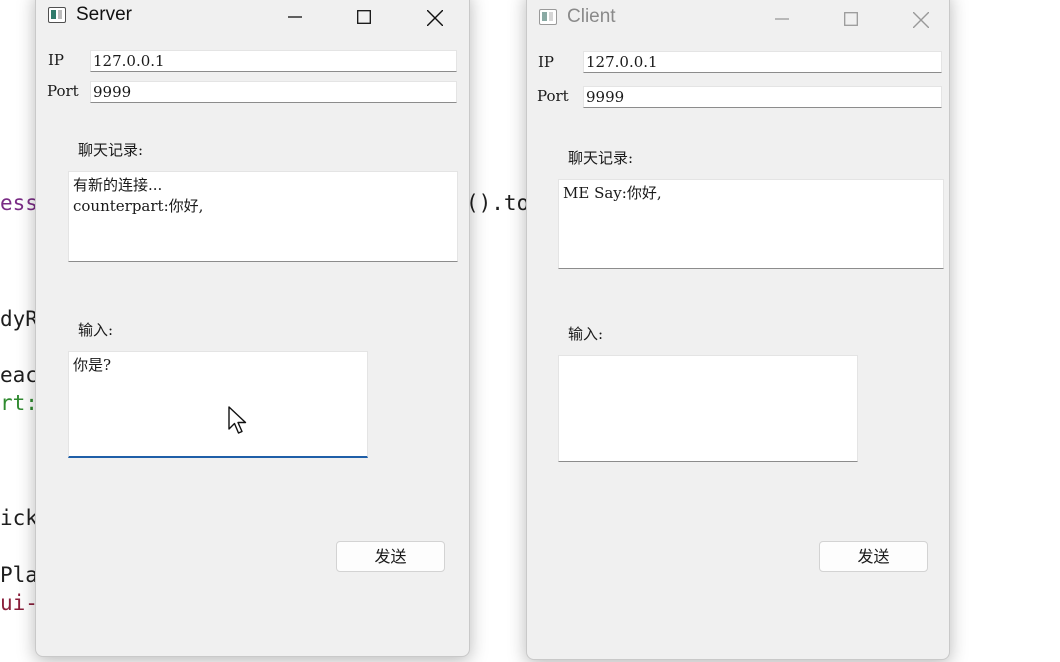  What do you see at coordinates (237, 420) in the screenshot?
I see `mouse-pointer-icon` at bounding box center [237, 420].